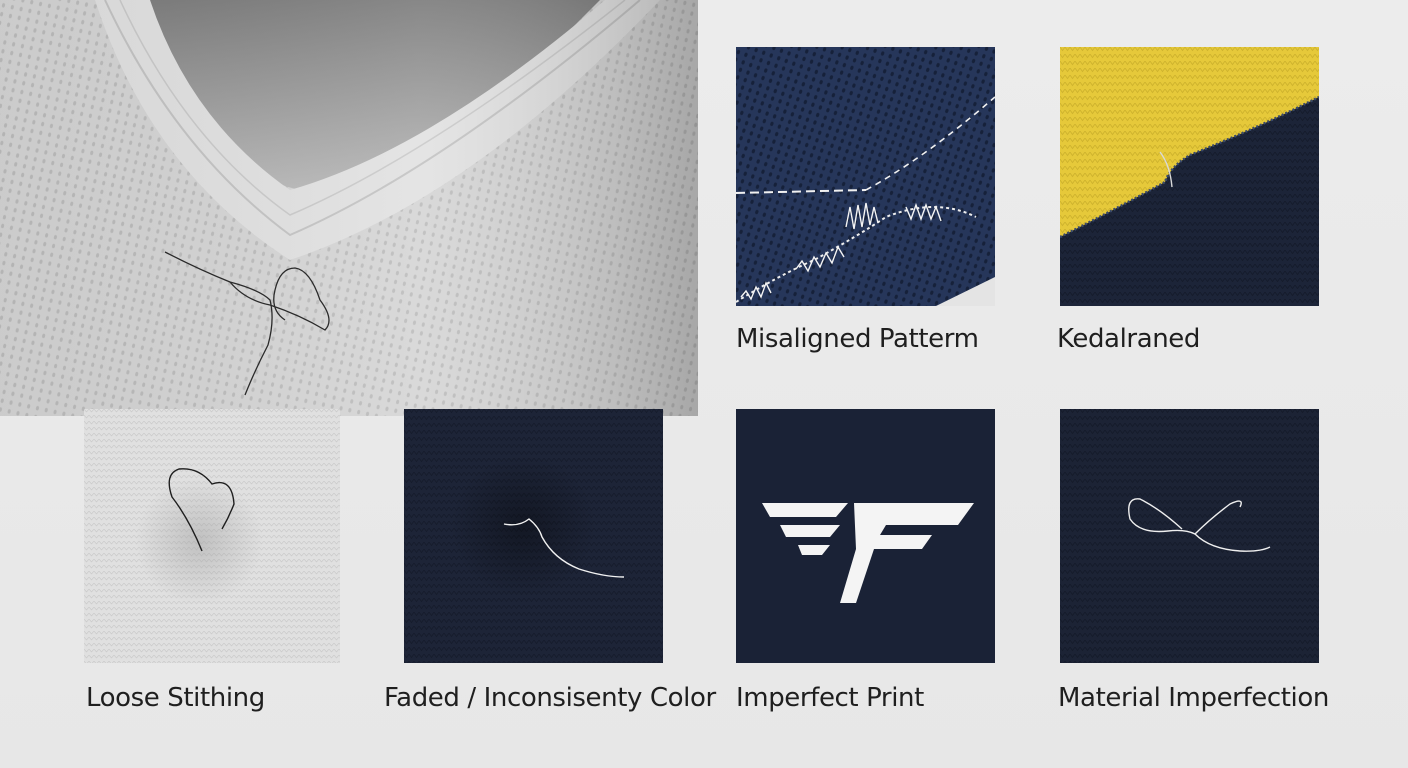 This screenshot has width=1408, height=768. I want to click on kedalraned-photo, so click(1189, 176).